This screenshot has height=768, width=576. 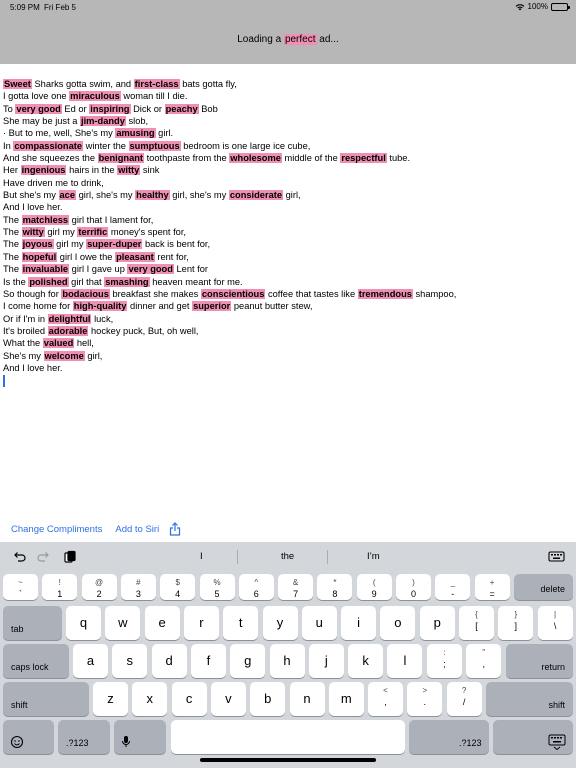 I want to click on key-r: r, so click(x=201, y=623).